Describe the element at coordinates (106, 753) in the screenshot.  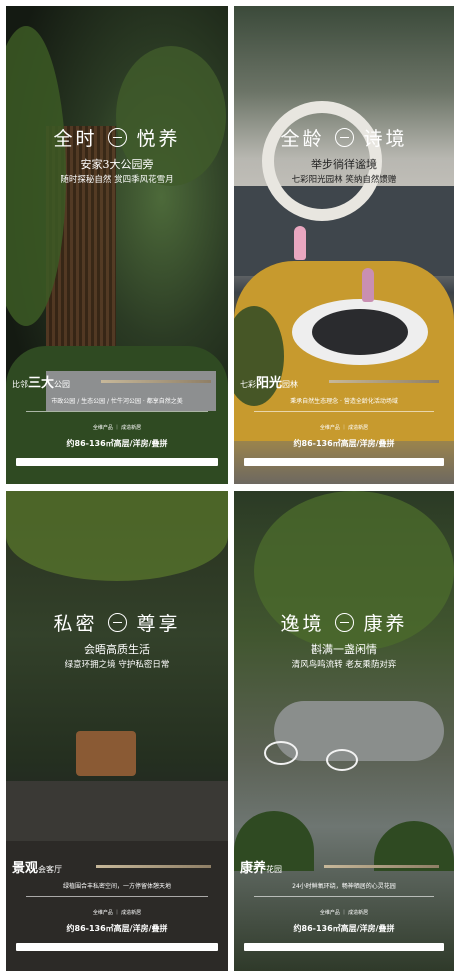
I see `lounge-chair` at that location.